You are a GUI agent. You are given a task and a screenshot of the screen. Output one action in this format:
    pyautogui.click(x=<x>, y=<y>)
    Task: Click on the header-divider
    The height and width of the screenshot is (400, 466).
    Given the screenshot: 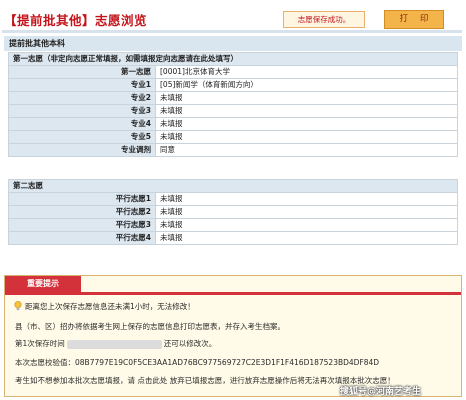 What is the action you would take?
    pyautogui.click(x=232, y=31)
    